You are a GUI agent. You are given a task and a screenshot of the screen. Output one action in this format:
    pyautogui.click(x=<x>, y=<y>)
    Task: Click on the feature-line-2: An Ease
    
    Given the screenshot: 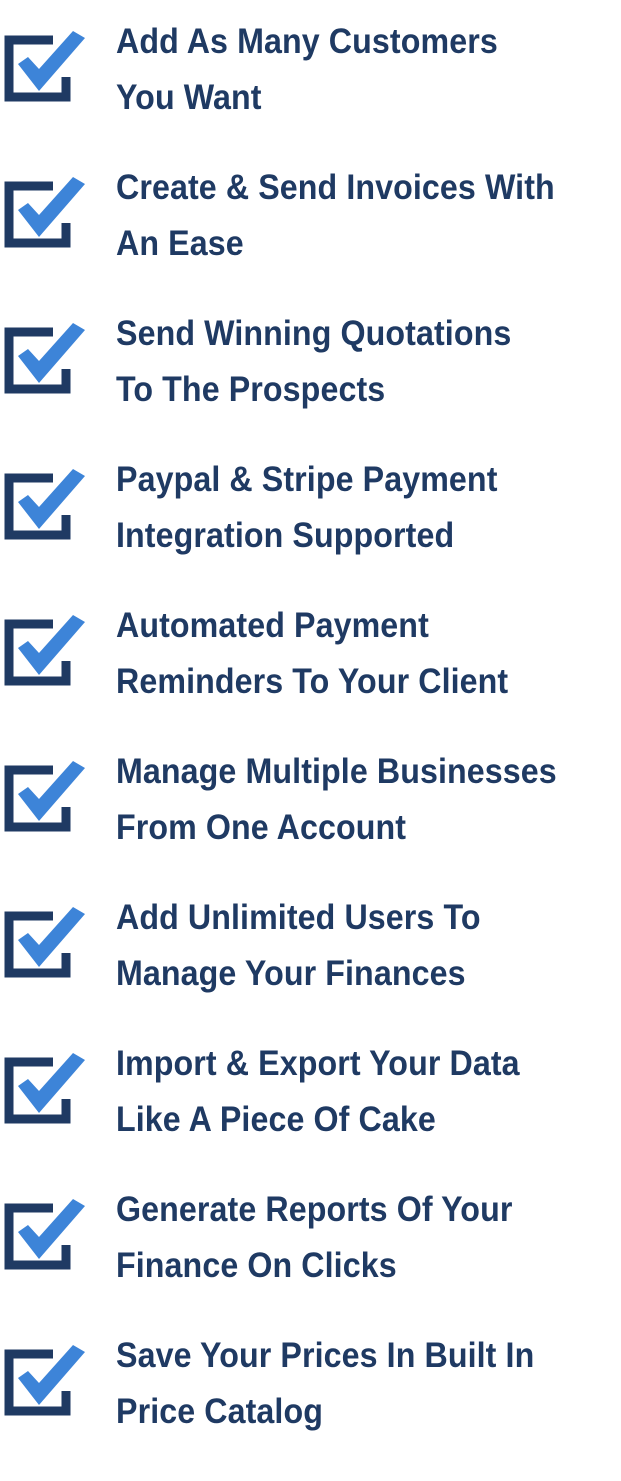 What is the action you would take?
    pyautogui.click(x=180, y=243)
    